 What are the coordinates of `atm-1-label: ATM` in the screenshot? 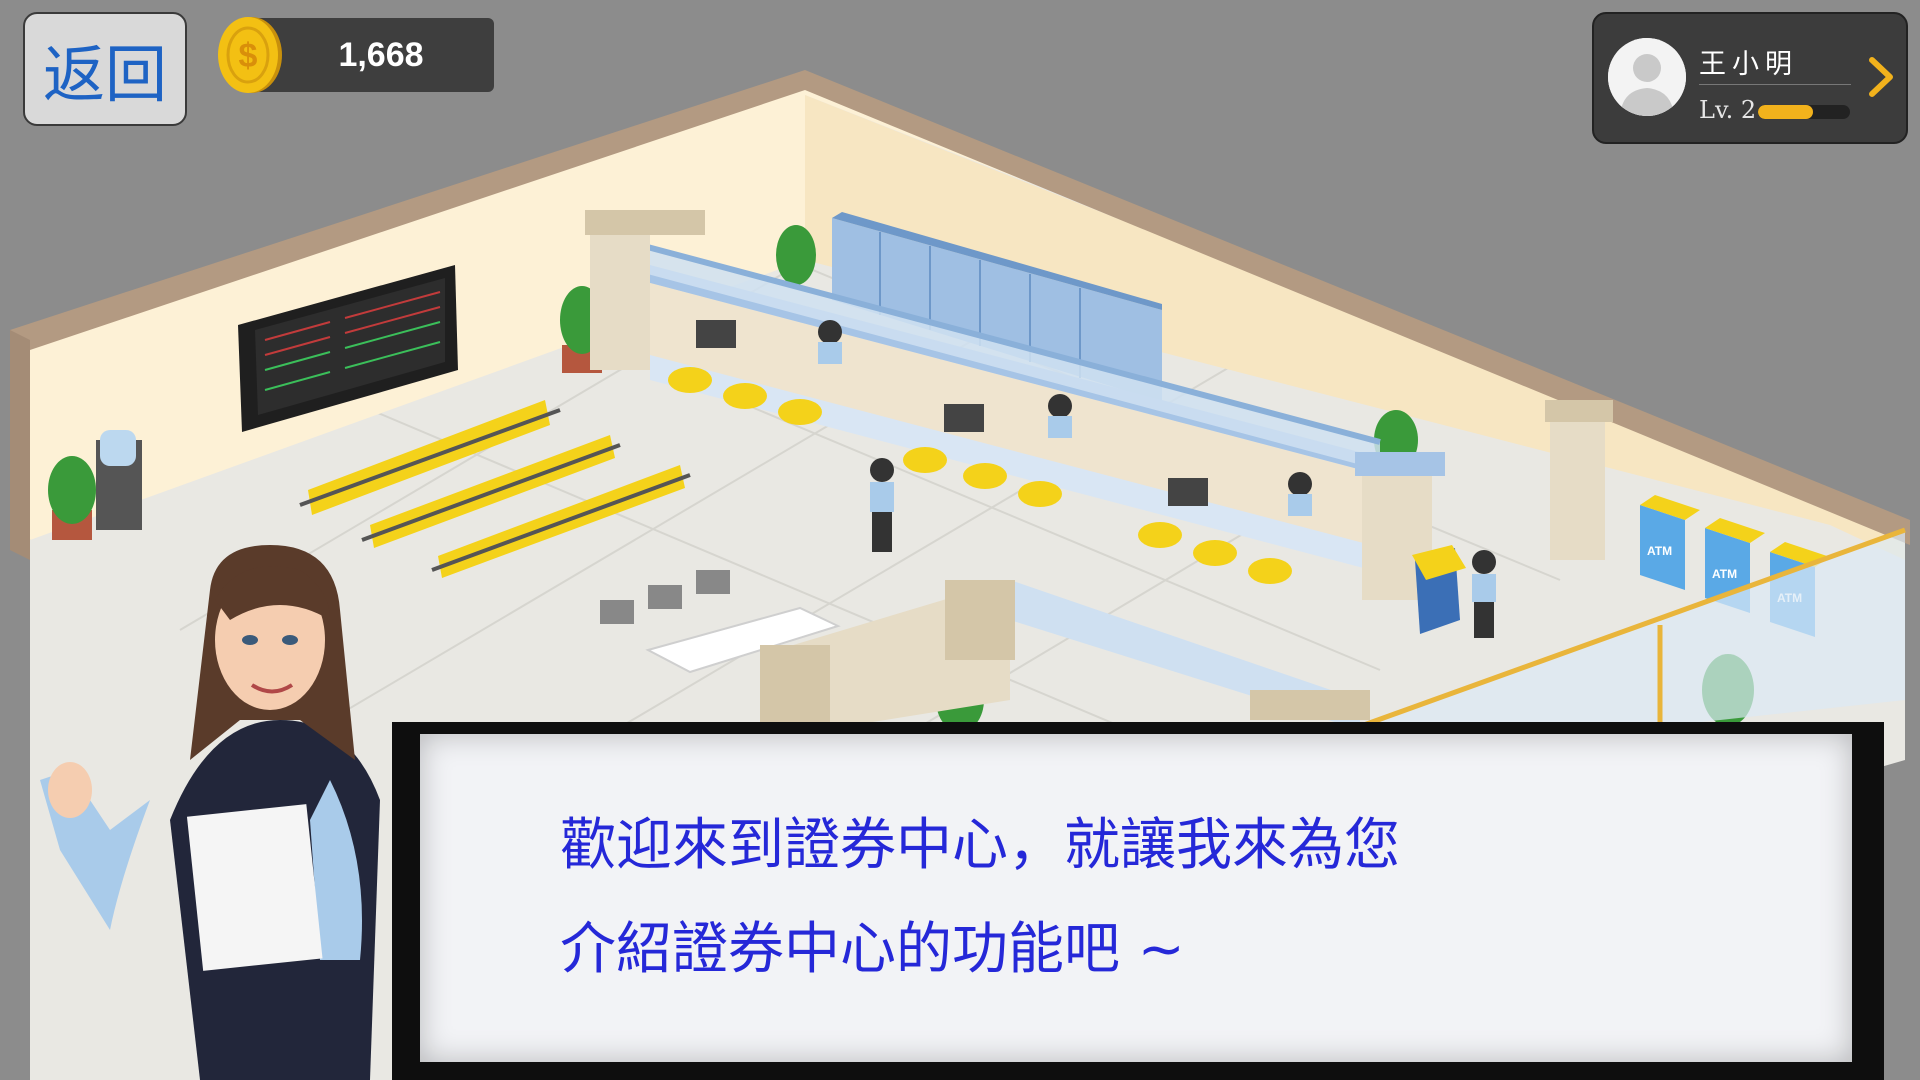 It's located at (1659, 551).